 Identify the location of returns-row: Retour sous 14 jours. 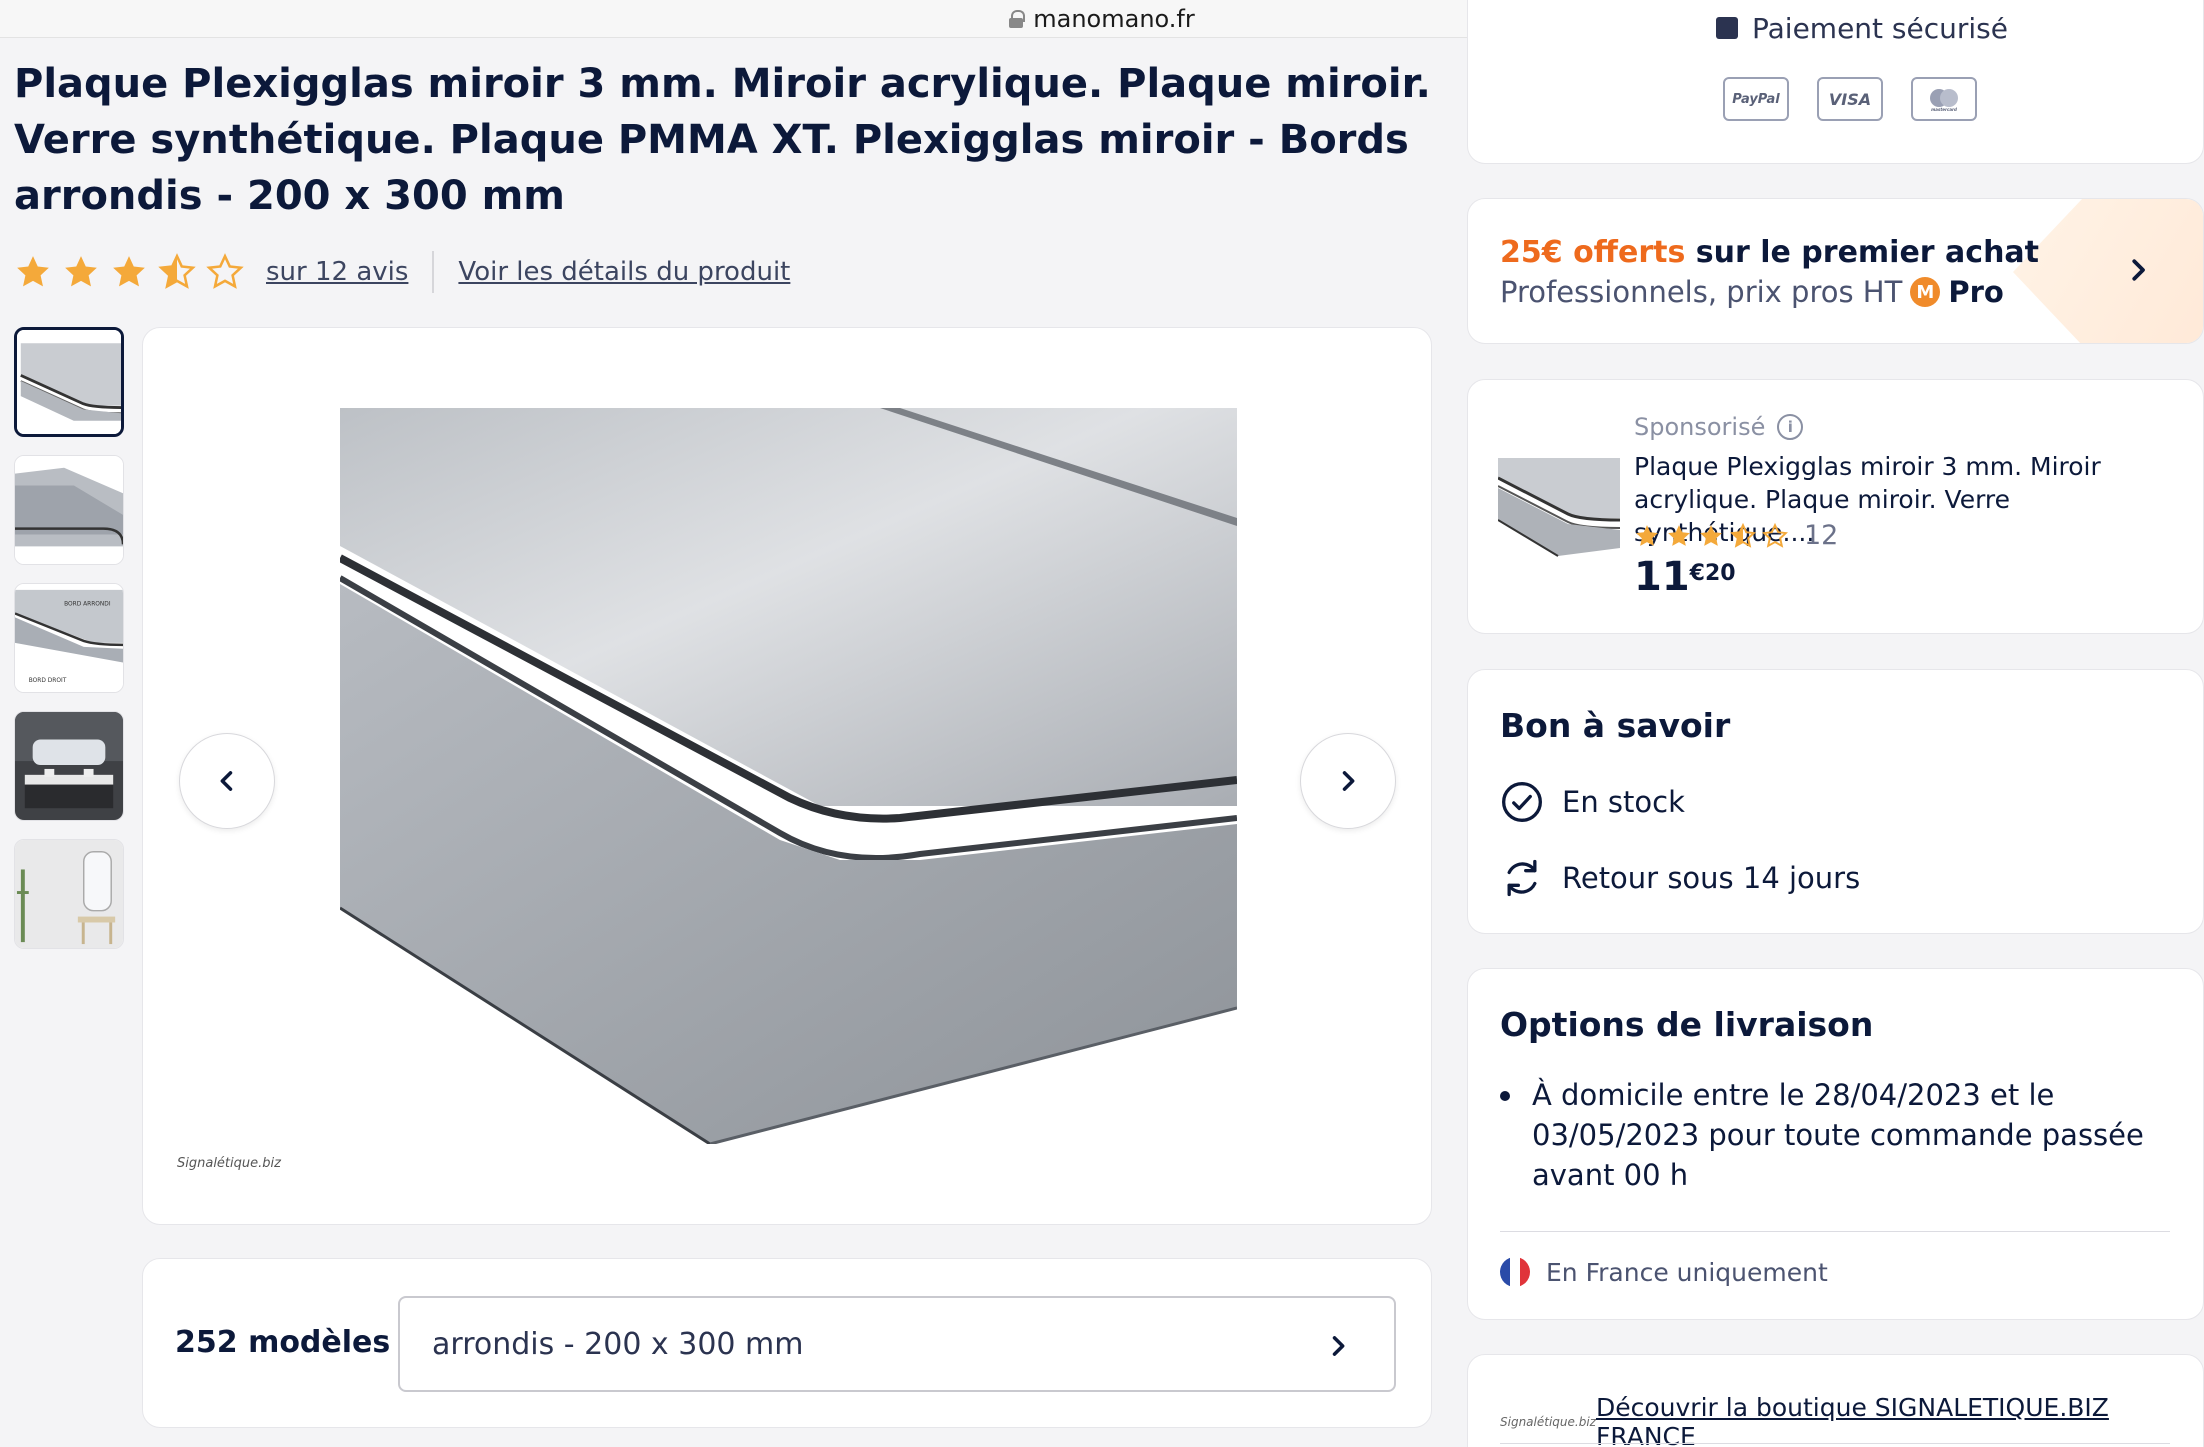
(1680, 878).